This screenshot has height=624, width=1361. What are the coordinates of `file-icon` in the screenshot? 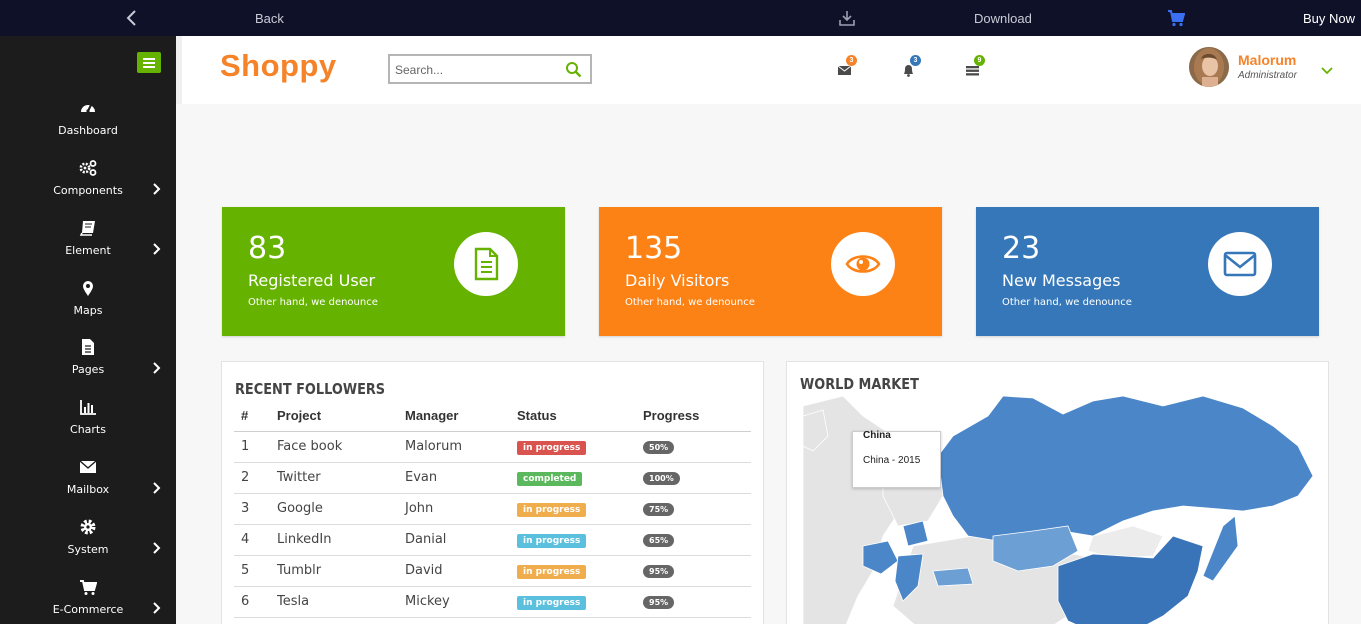 It's located at (88, 347).